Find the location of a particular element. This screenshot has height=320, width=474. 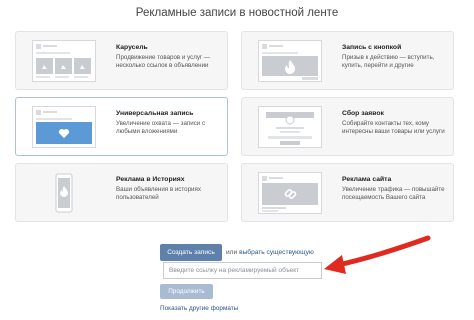

phone-story-icon is located at coordinates (64, 193).